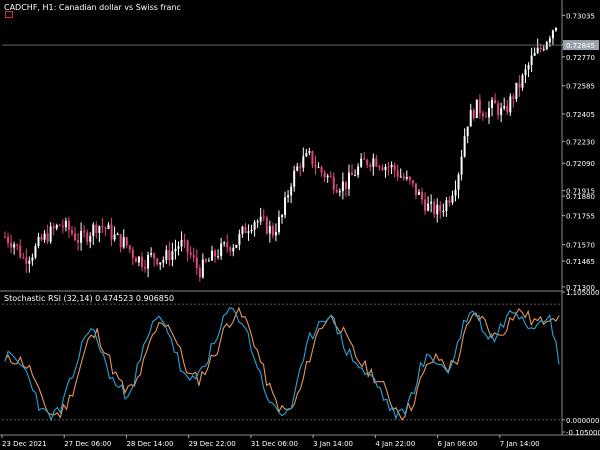 Image resolution: width=600 pixels, height=450 pixels. Describe the element at coordinates (580, 16) in the screenshot. I see `price-label: 0.73035` at that location.